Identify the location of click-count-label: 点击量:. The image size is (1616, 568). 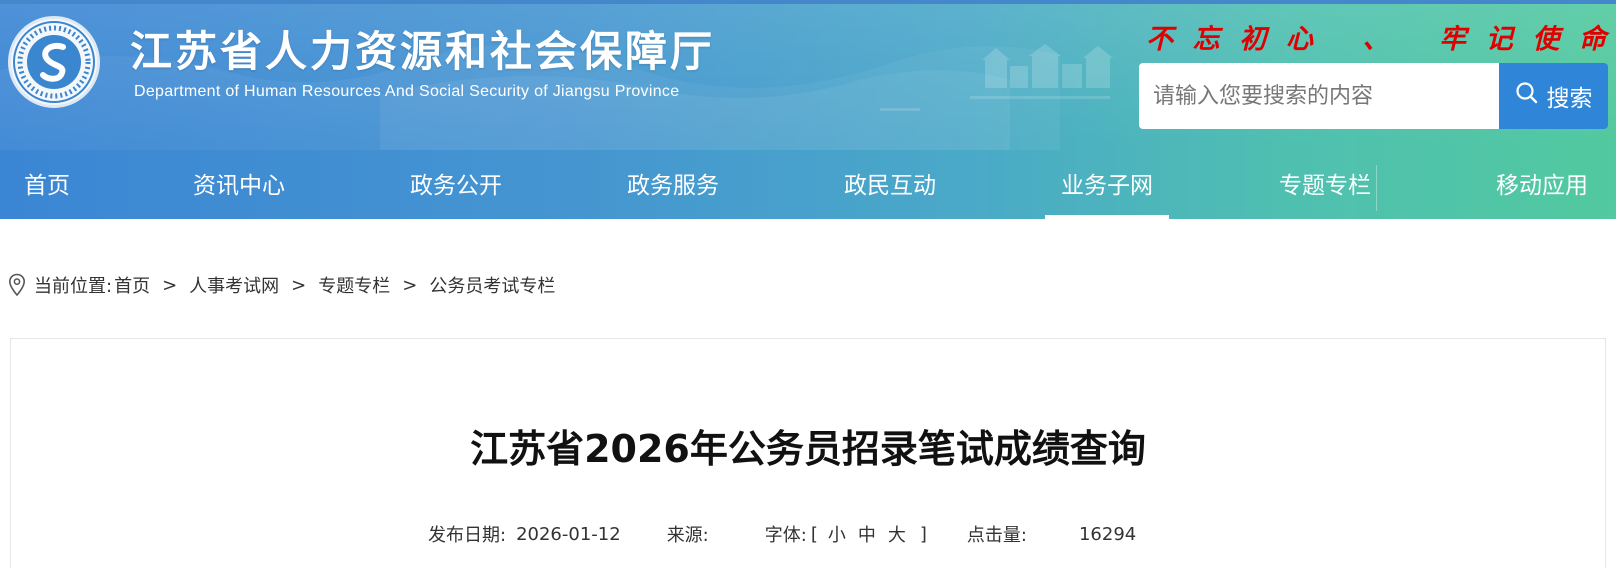
(996, 535).